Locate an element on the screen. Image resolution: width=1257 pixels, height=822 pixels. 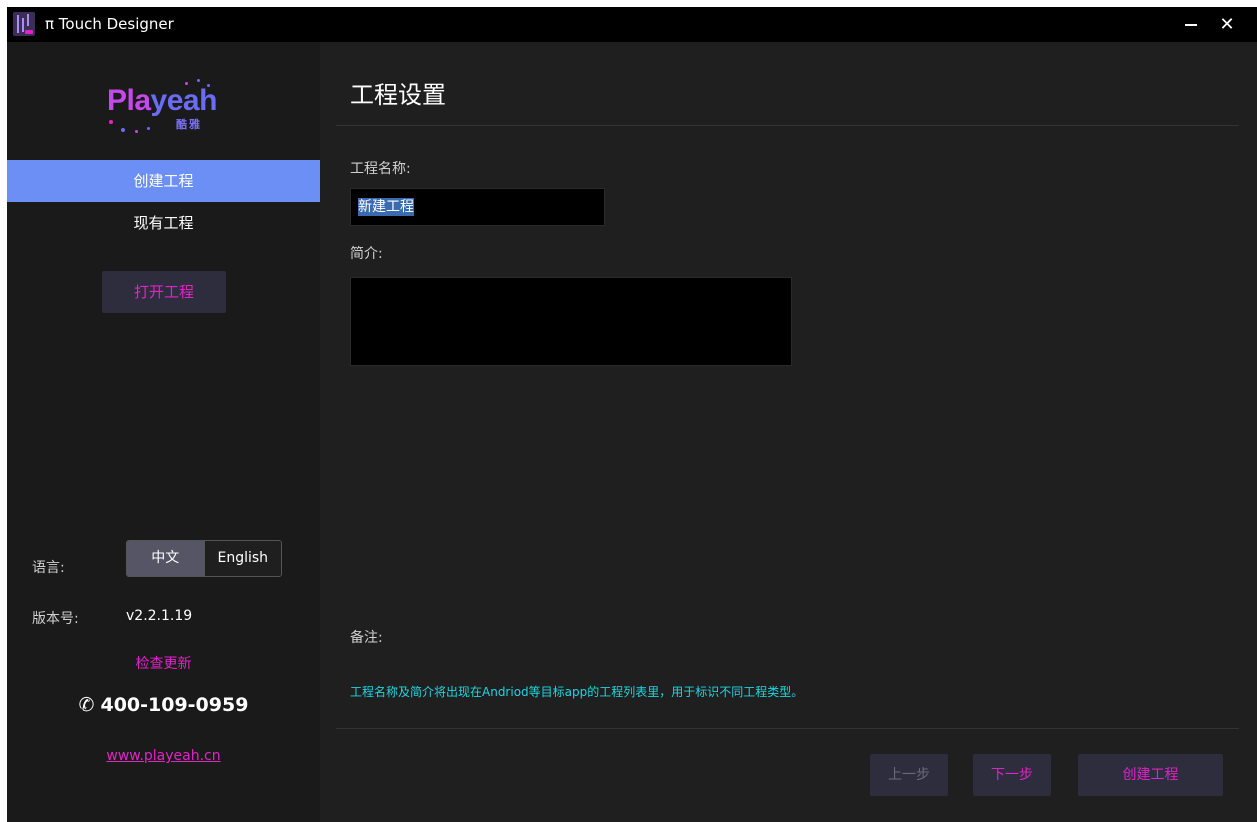
window-title: π Touch Designer is located at coordinates (109, 24).